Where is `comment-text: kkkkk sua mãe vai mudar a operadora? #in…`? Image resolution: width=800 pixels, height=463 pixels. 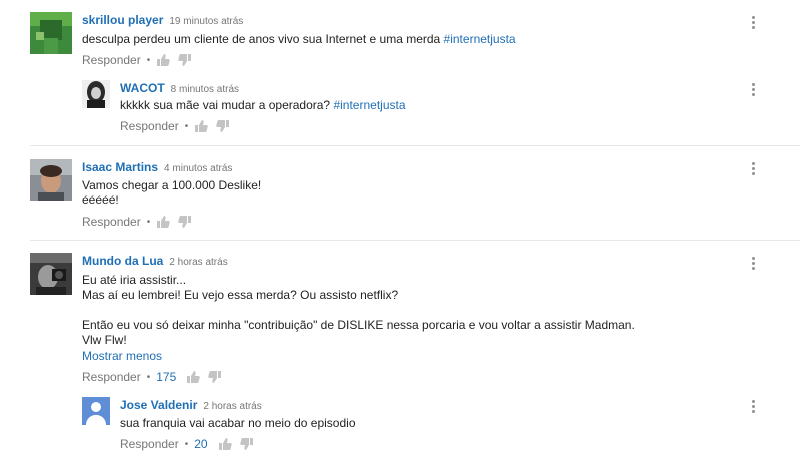
comment-text: kkkkk sua mãe vai mudar a operadora? #in… is located at coordinates (263, 105).